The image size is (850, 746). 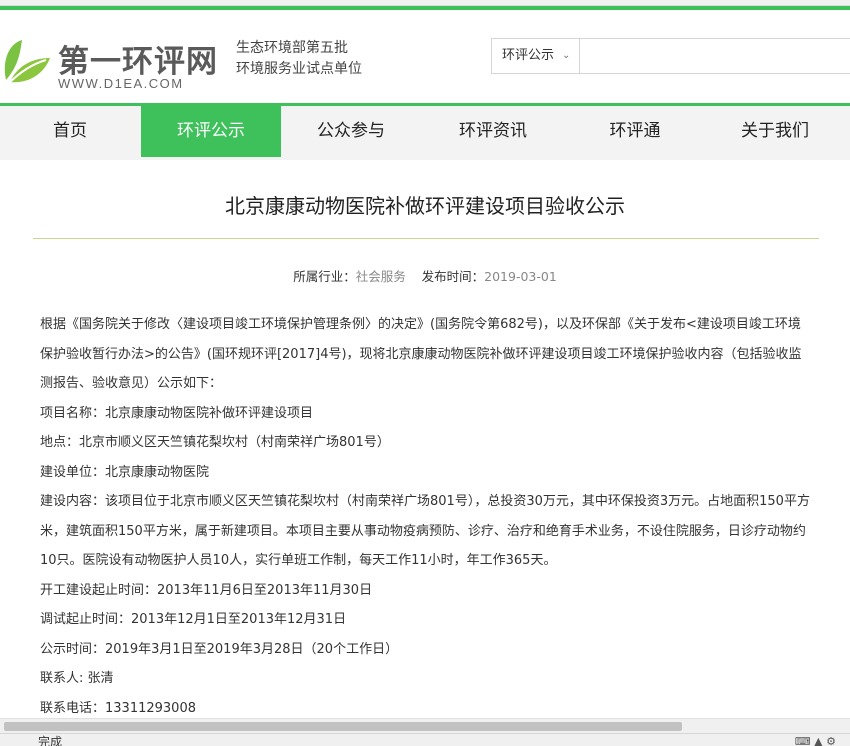 I want to click on status-text: 完成, so click(x=50, y=740).